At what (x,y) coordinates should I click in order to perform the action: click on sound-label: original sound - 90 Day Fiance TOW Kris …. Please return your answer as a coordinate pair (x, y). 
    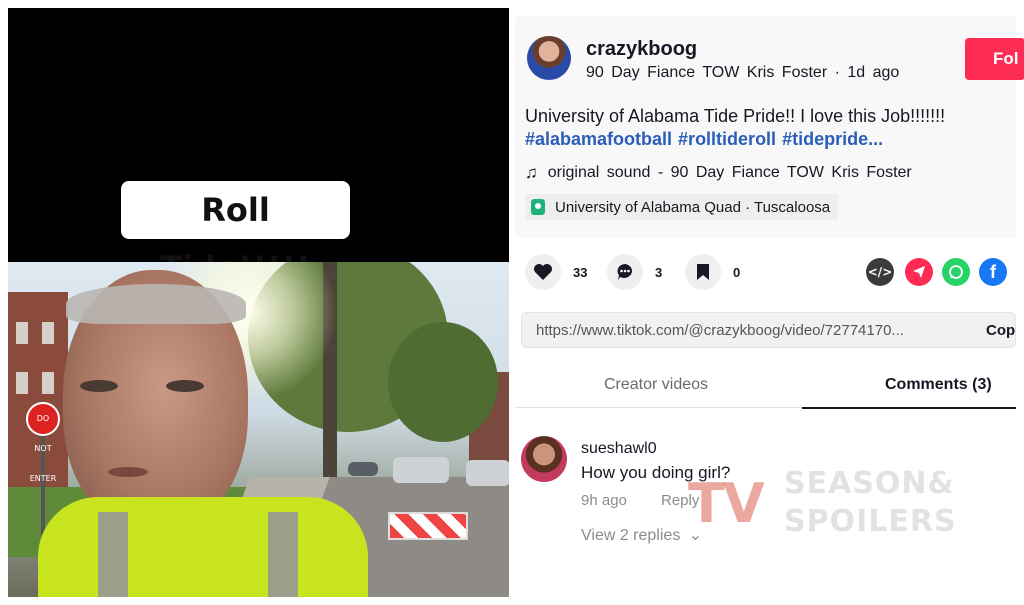
    Looking at the image, I should click on (729, 172).